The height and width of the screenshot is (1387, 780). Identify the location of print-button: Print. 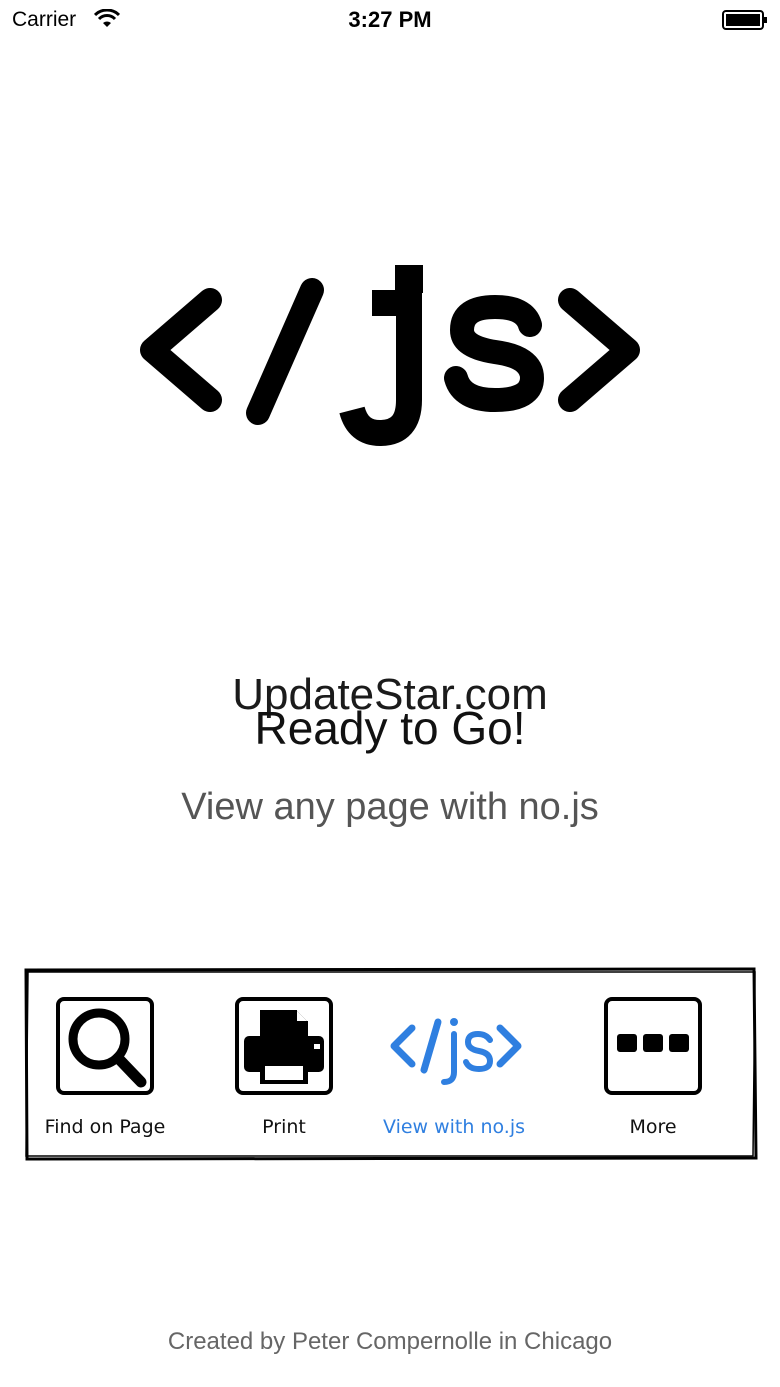
(284, 1067).